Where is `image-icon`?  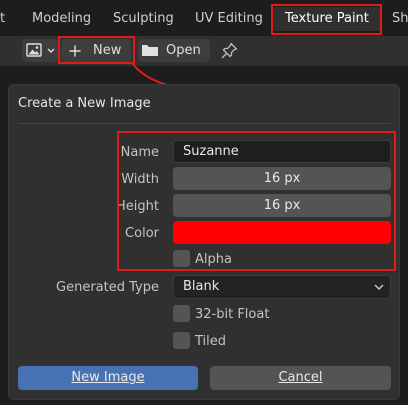
image-icon is located at coordinates (34, 50).